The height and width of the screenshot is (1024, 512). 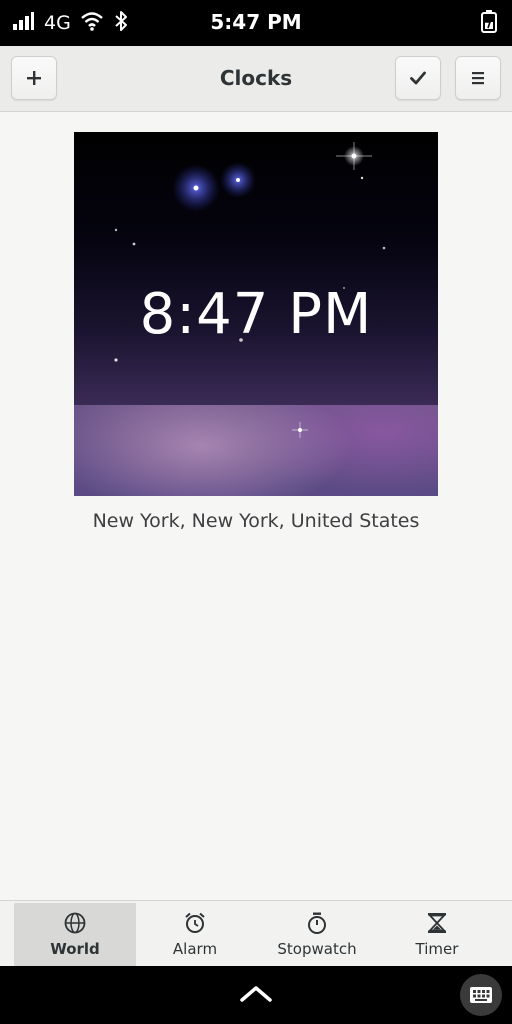 What do you see at coordinates (75, 948) in the screenshot?
I see `tab-world-label: World` at bounding box center [75, 948].